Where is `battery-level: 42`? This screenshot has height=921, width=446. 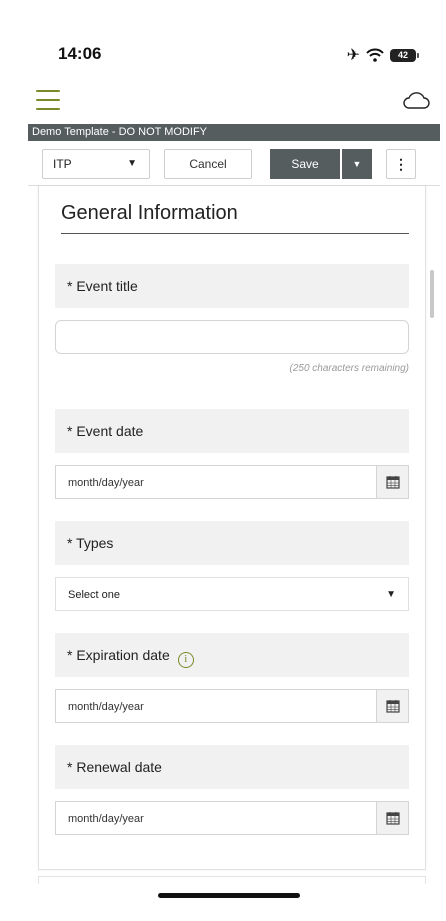
battery-level: 42 is located at coordinates (402, 55).